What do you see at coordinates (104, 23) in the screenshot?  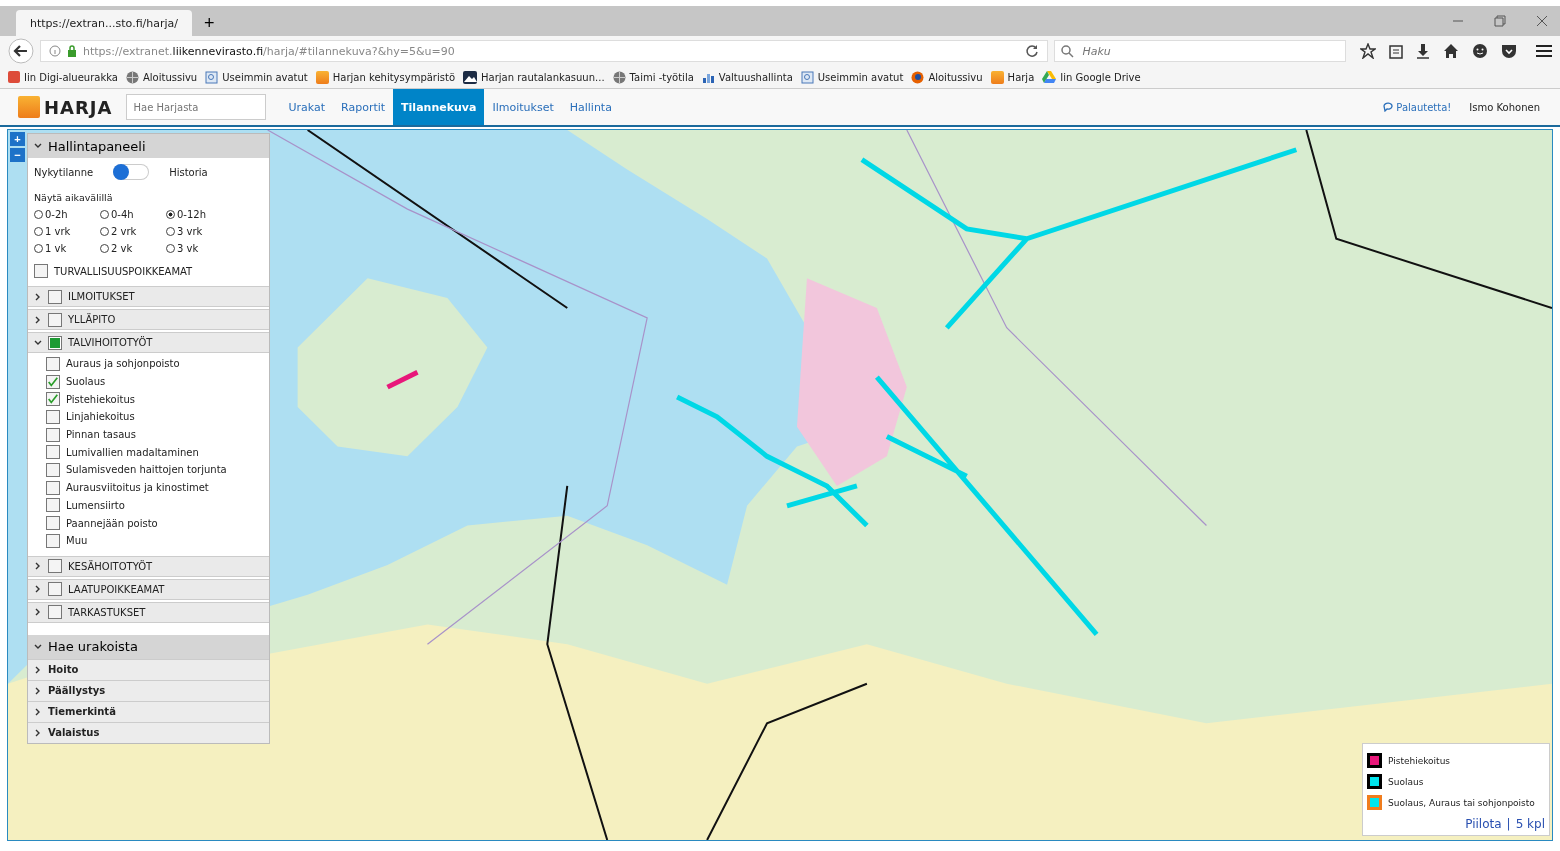 I see `browser-tab: https://extran...sto.fi/harja/` at bounding box center [104, 23].